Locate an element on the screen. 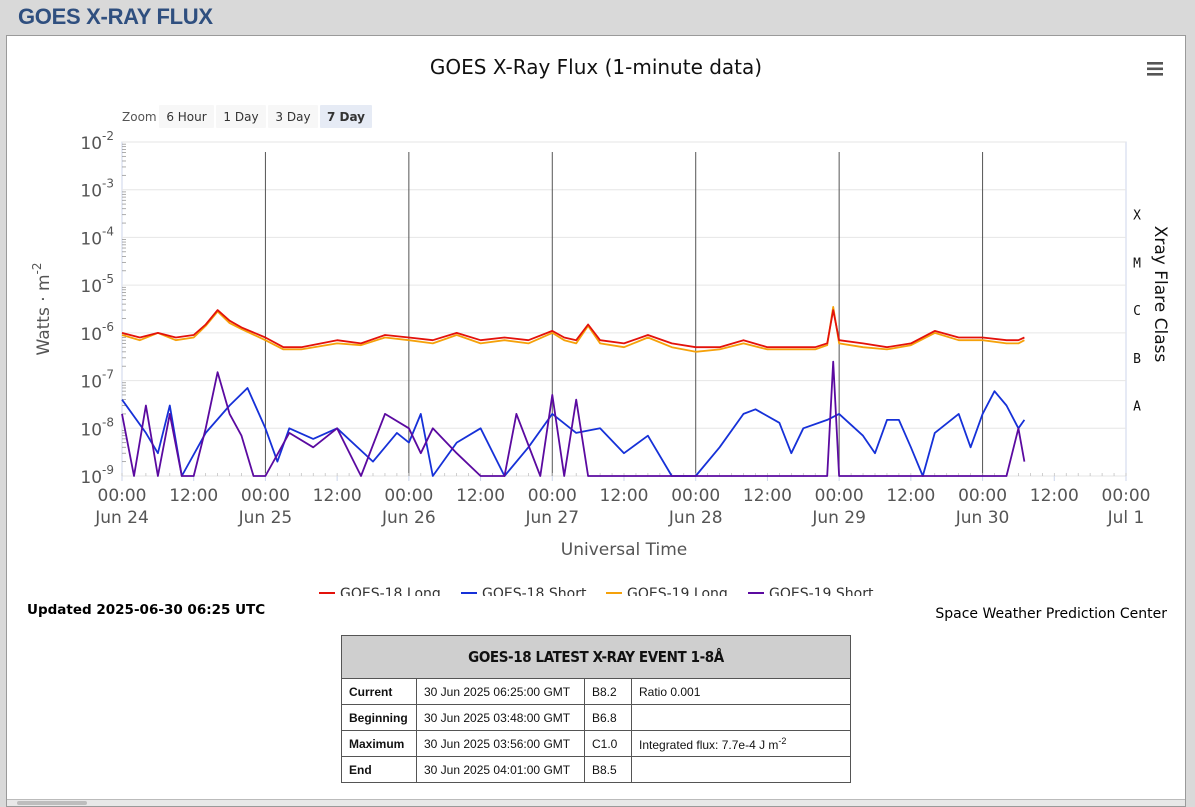 This screenshot has height=807, width=1195. table-row: End 30 Jun 2025 04:01:00 GMT B8.5 is located at coordinates (596, 769).